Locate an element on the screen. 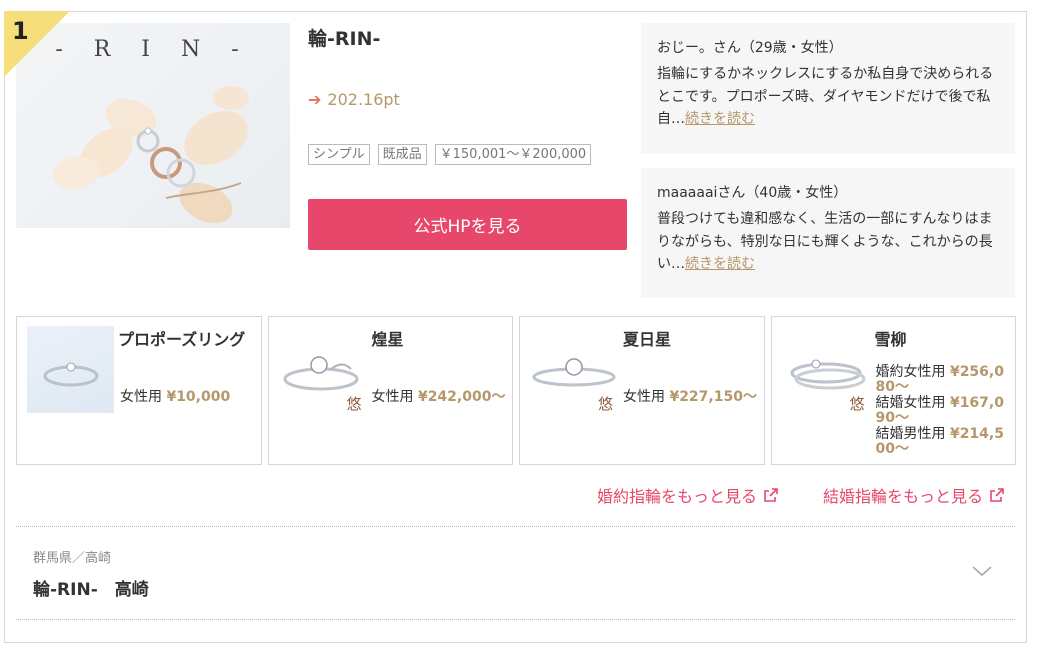 Image resolution: width=1051 pixels, height=653 pixels. price-label: 結婚女性用 is located at coordinates (910, 403).